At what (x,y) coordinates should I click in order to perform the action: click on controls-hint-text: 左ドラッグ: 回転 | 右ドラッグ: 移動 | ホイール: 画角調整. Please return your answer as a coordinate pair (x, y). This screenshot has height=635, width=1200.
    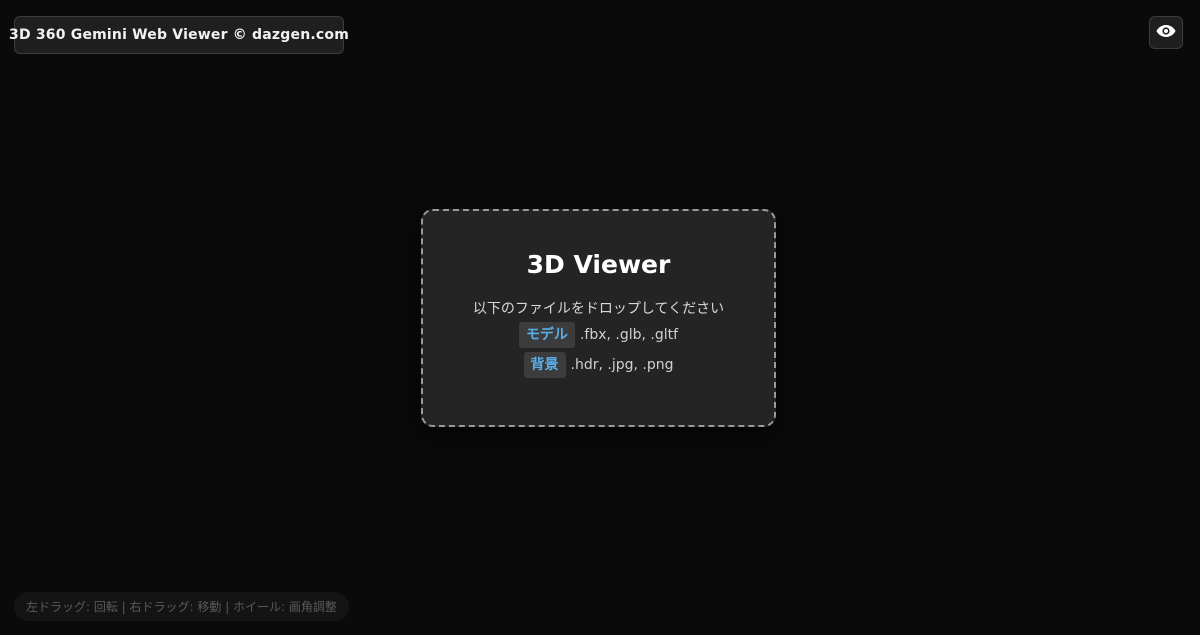
    Looking at the image, I should click on (181, 607).